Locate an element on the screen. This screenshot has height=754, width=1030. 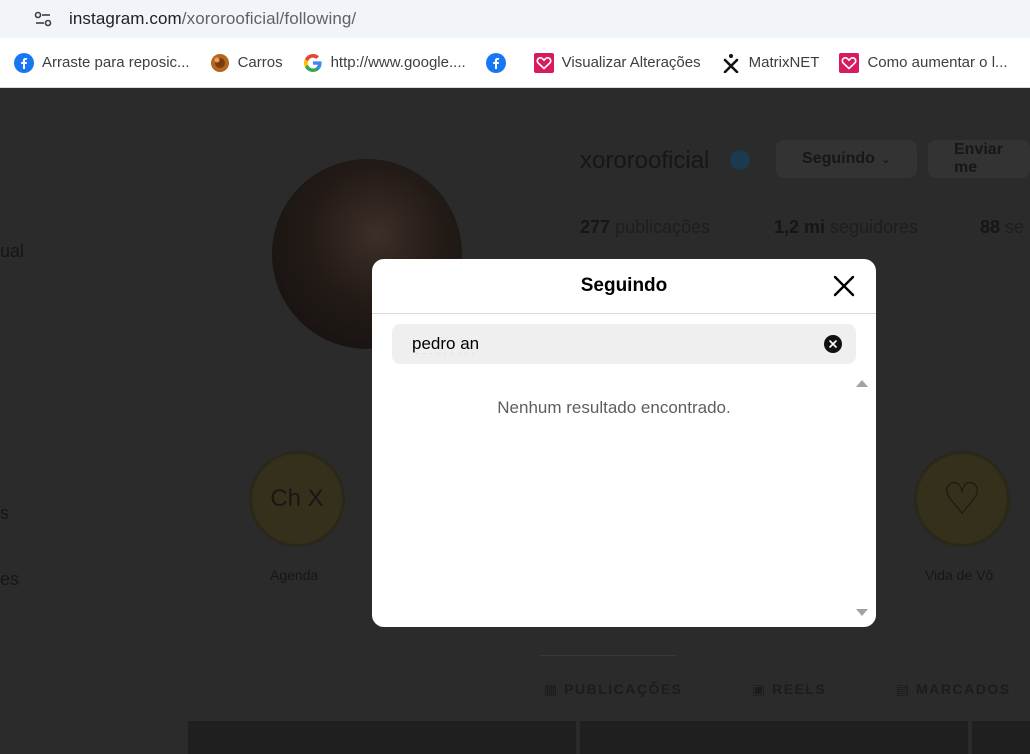
active-tab-indicator is located at coordinates (608, 655).